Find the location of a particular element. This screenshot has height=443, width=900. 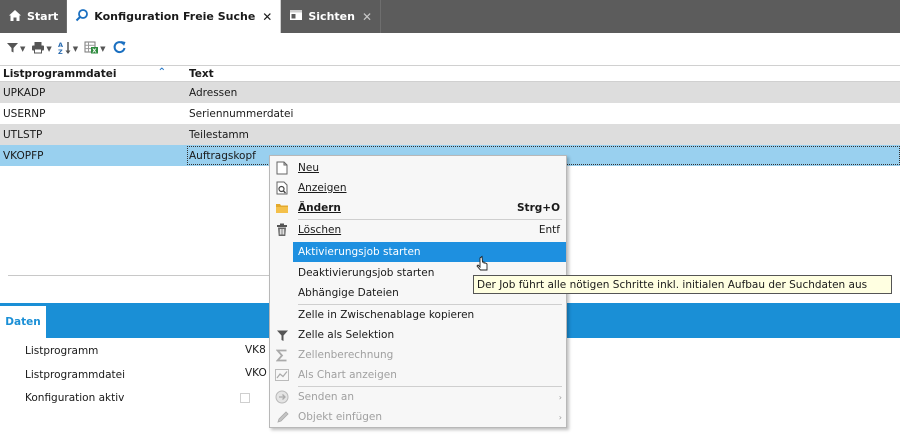

splitter is located at coordinates (148, 275).